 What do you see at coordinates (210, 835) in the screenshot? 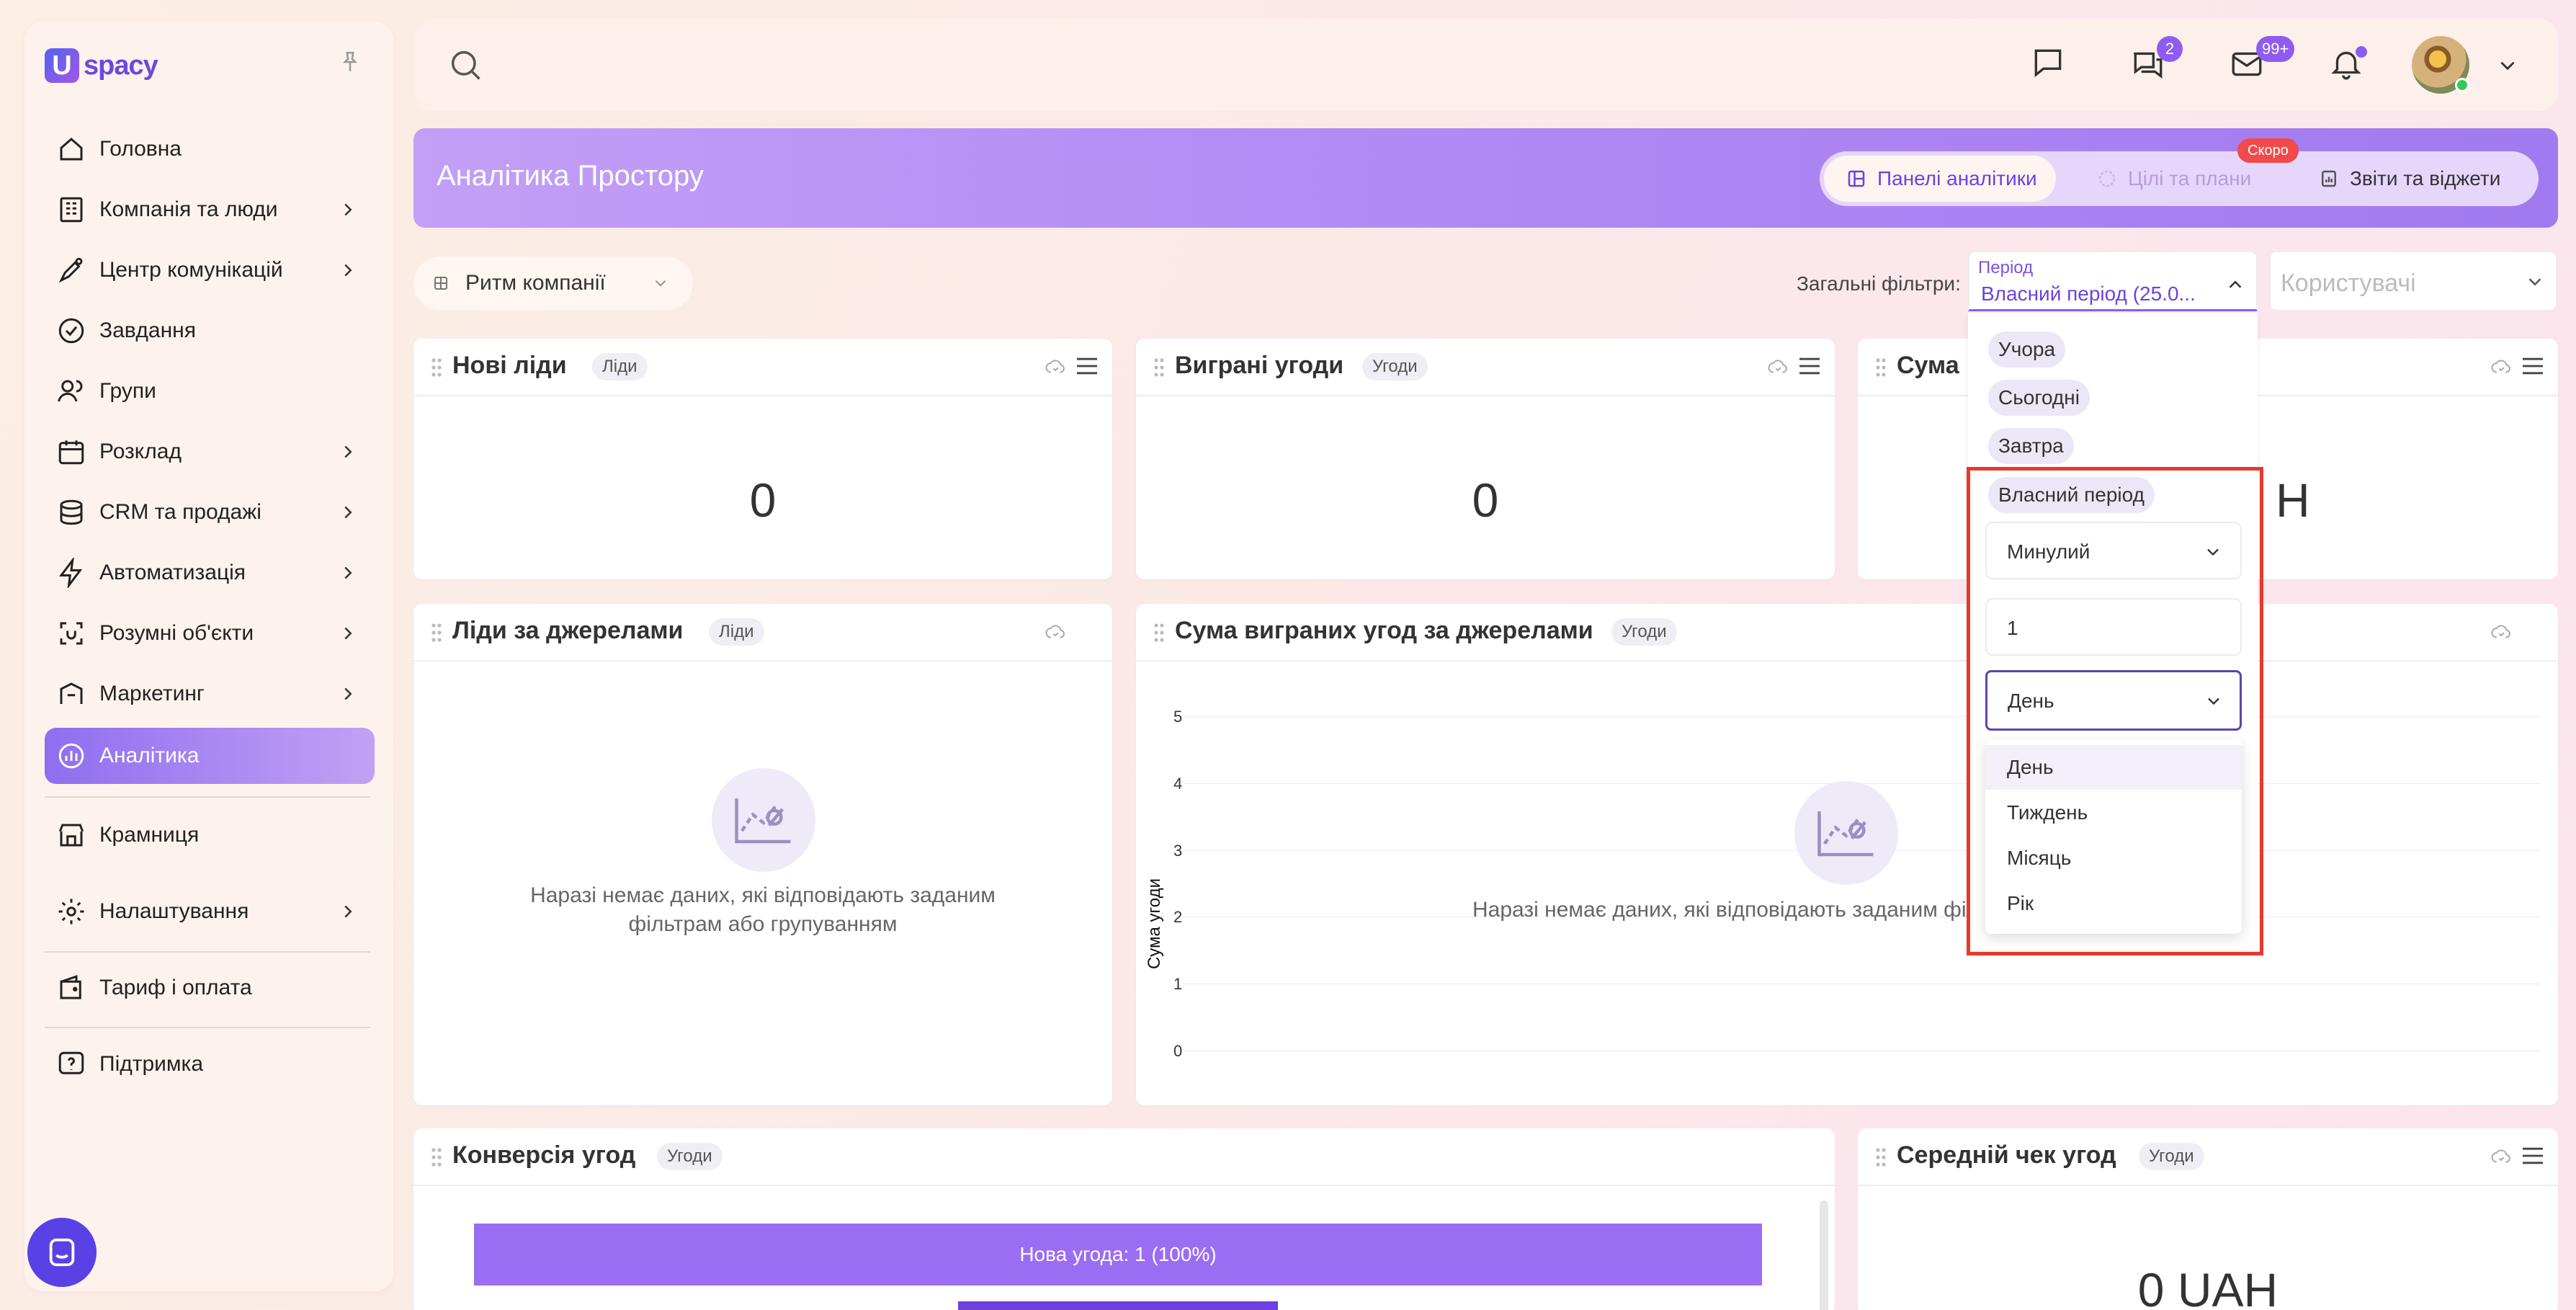
I see `sidebar-item-store: Крамниця` at bounding box center [210, 835].